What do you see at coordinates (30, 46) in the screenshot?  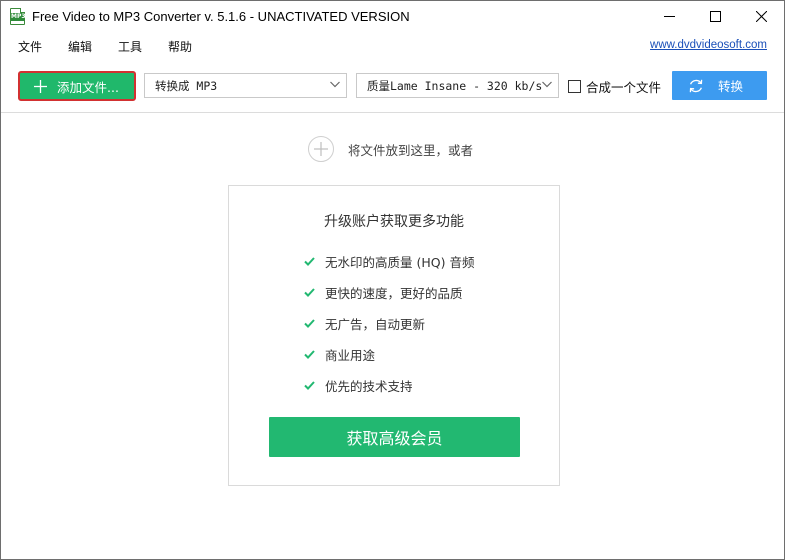 I see `menu-file: 文件` at bounding box center [30, 46].